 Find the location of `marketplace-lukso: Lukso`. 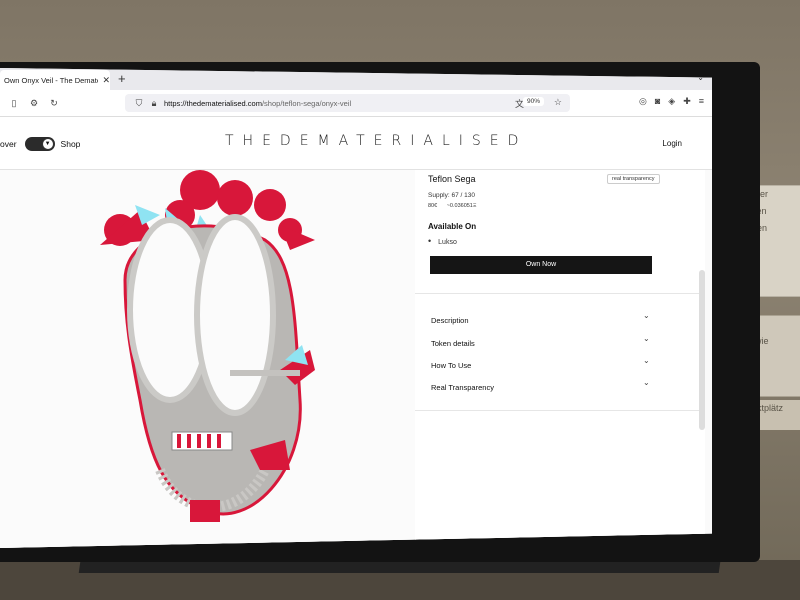

marketplace-lukso: Lukso is located at coordinates (442, 241).